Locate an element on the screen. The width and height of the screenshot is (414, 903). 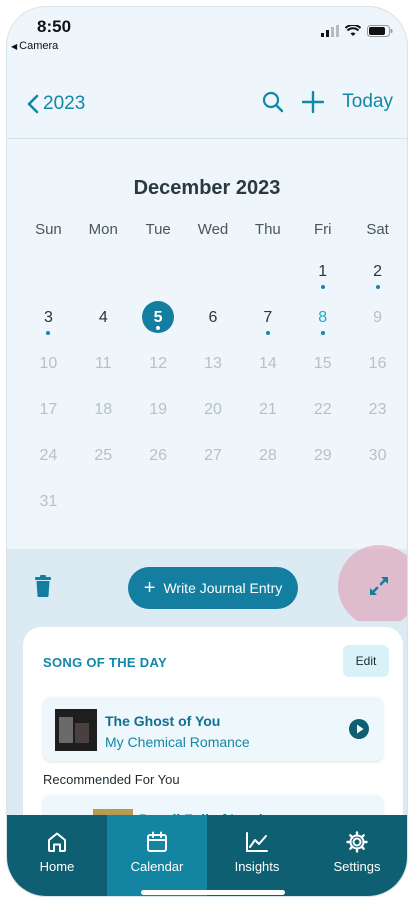
back-year-label: 2023 is located at coordinates (64, 103).